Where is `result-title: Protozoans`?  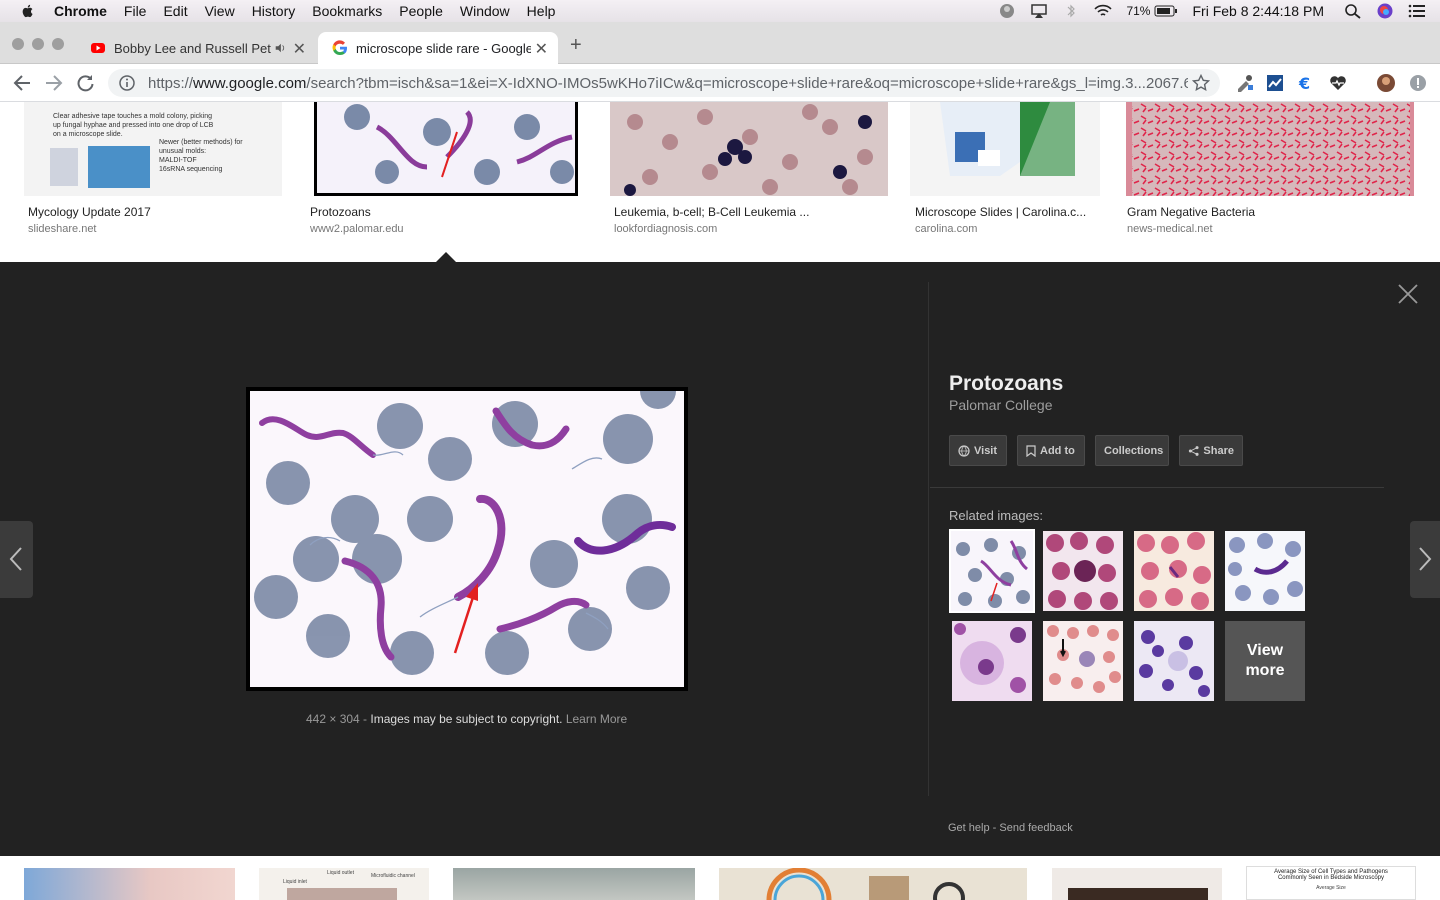 result-title: Protozoans is located at coordinates (340, 212).